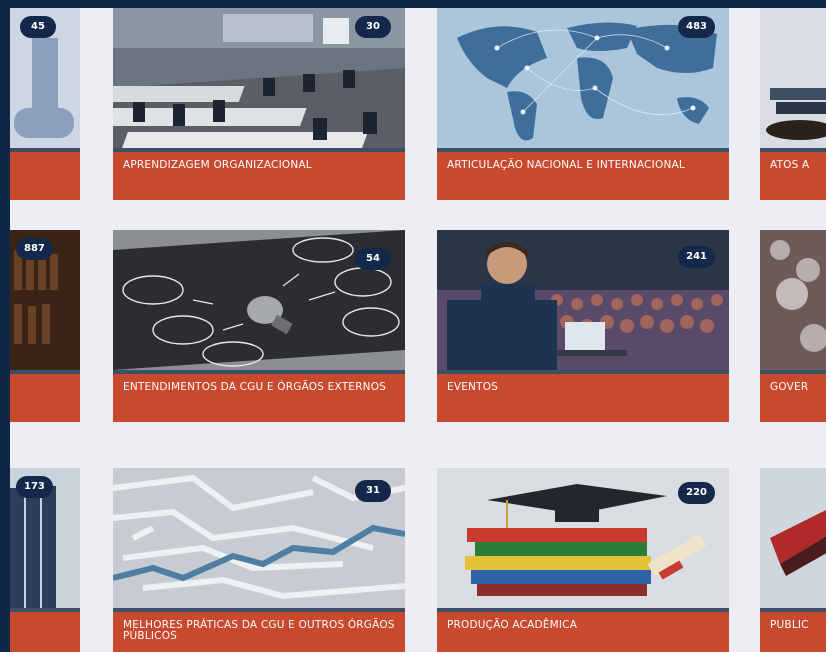 The height and width of the screenshot is (652, 826). What do you see at coordinates (45, 104) in the screenshot?
I see `topic-card-partial-1: 45` at bounding box center [45, 104].